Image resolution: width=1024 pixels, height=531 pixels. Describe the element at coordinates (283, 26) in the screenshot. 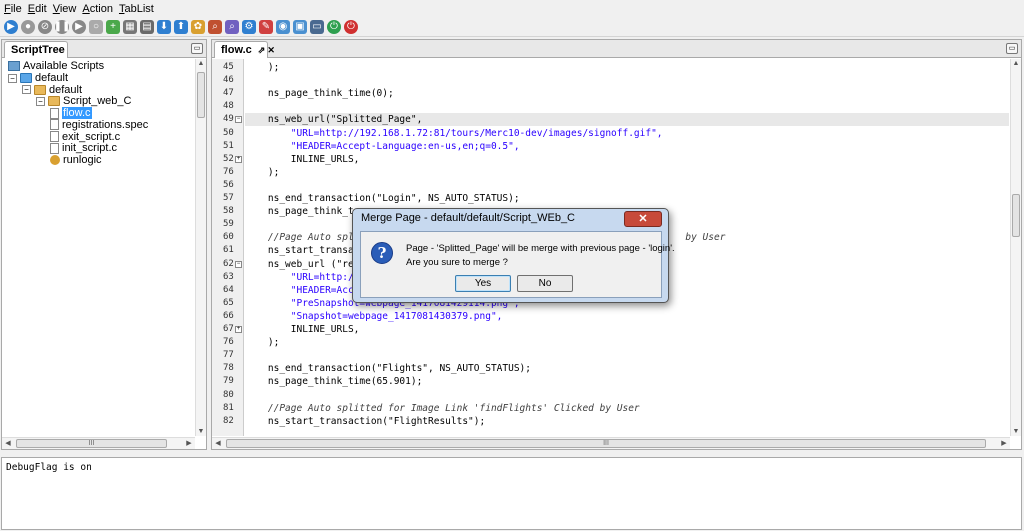

I see `web-icon: ◉` at that location.